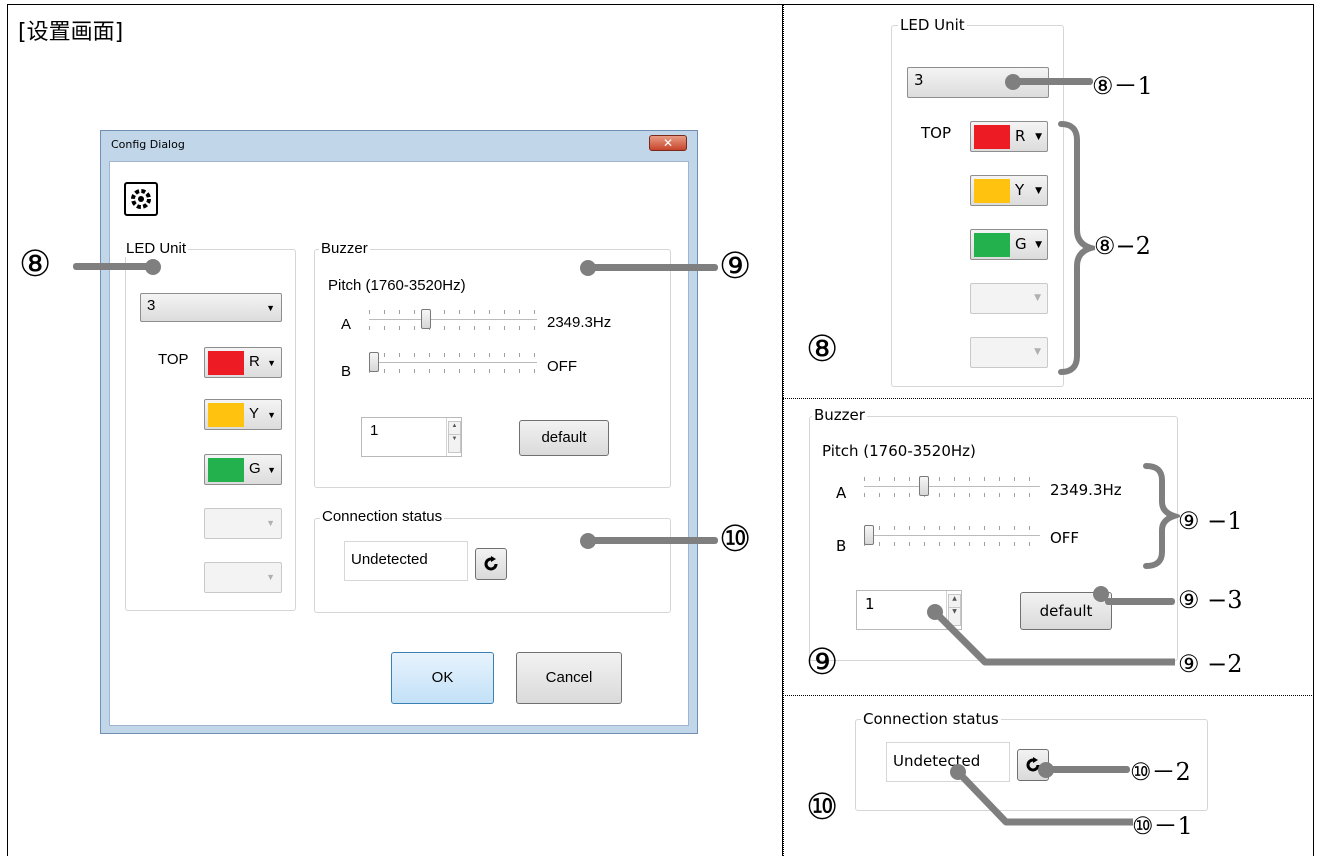 The width and height of the screenshot is (1318, 856). Describe the element at coordinates (254, 413) in the screenshot. I see `led-slot-2-letter: Y` at that location.